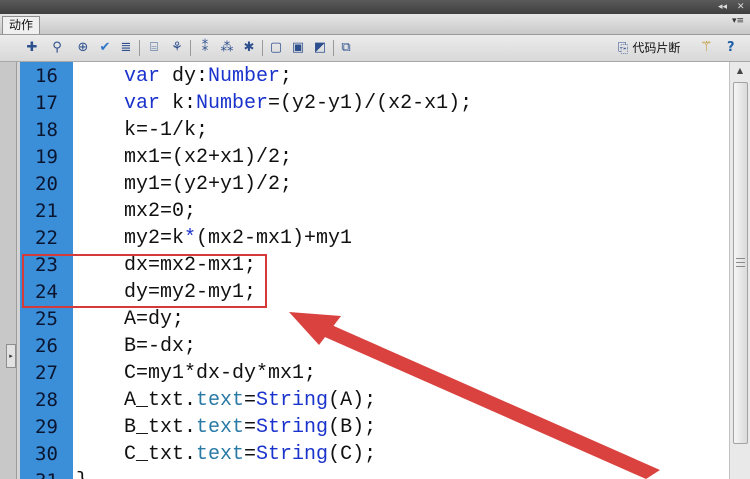 This screenshot has height=479, width=750. What do you see at coordinates (346, 48) in the screenshot?
I see `show-hide-toolbox-icon: ⧉` at bounding box center [346, 48].